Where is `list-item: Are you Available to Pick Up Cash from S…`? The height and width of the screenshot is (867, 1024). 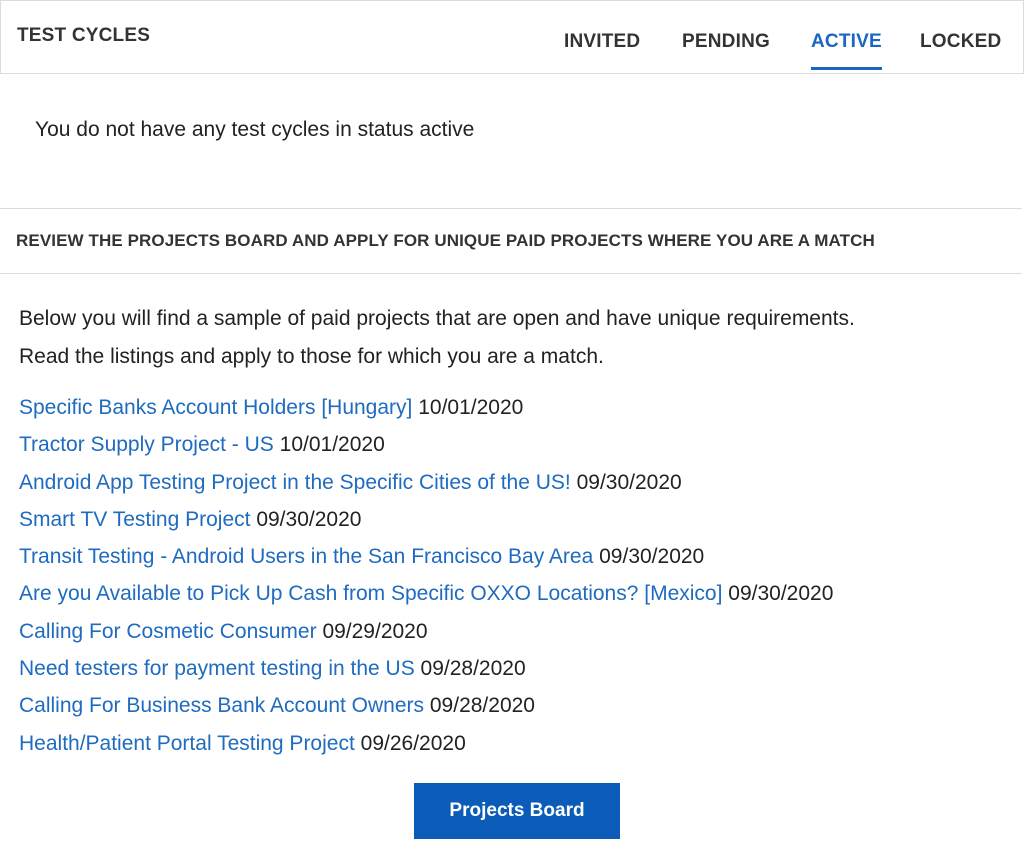 list-item: Are you Available to Pick Up Cash from S… is located at coordinates (426, 597).